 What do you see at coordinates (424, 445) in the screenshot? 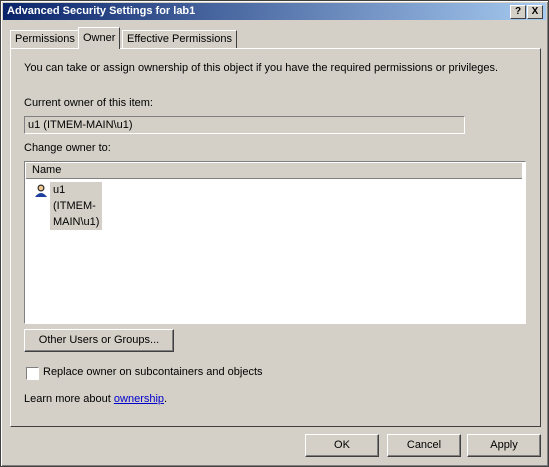
I see `cancel-button: Cancel` at bounding box center [424, 445].